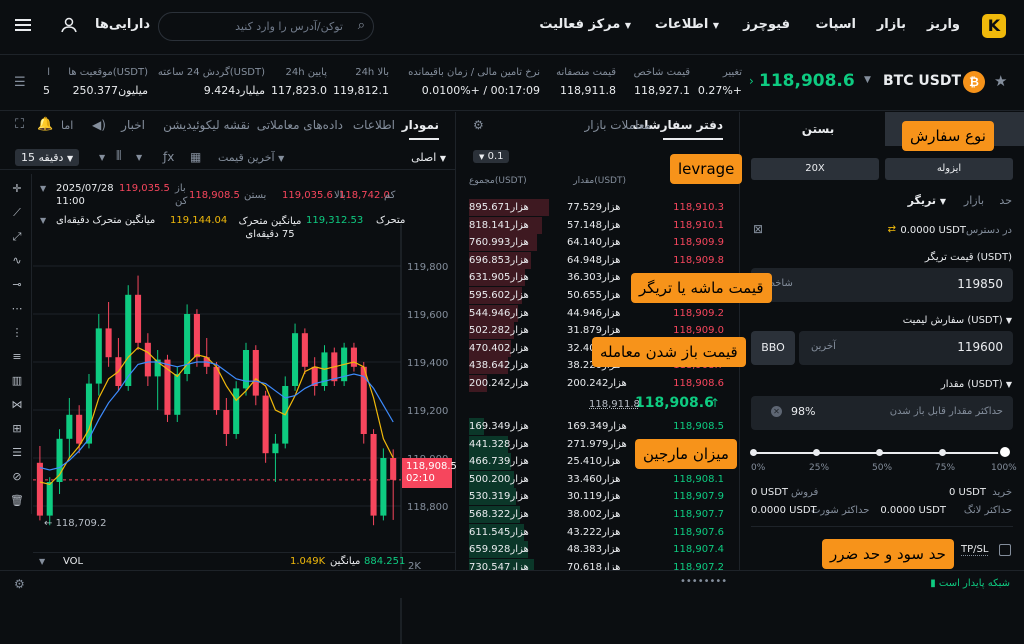  What do you see at coordinates (17, 309) in the screenshot?
I see `parallel-icon: ⋯` at bounding box center [17, 309].